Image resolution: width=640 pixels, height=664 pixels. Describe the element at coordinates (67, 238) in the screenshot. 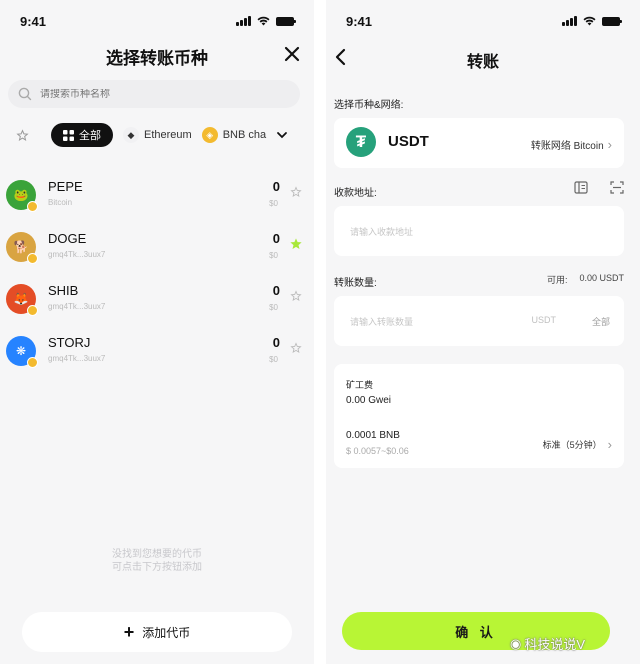

I see `token-name: DOGE` at that location.